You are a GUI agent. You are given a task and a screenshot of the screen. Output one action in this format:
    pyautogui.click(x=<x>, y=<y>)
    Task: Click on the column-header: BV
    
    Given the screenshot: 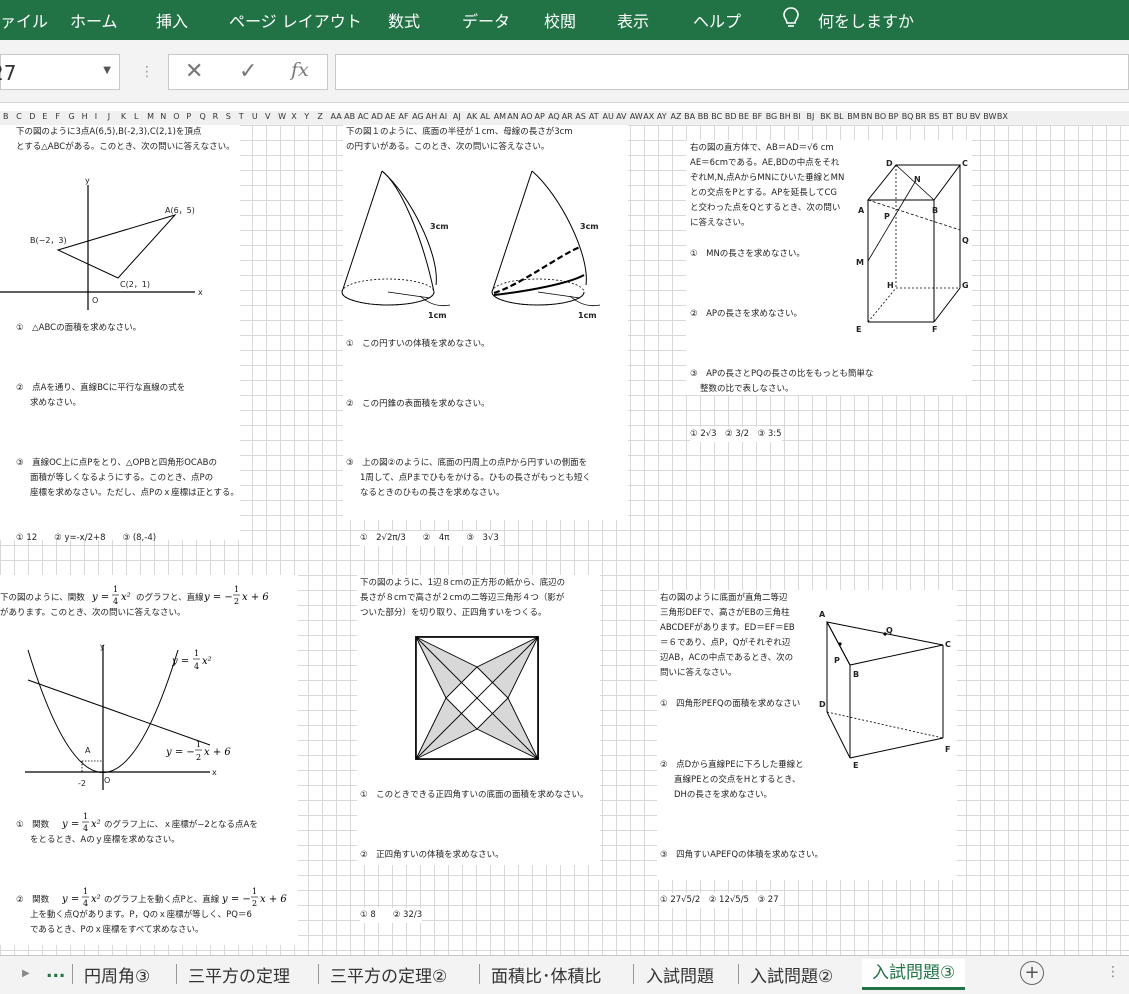 What is the action you would take?
    pyautogui.click(x=975, y=116)
    